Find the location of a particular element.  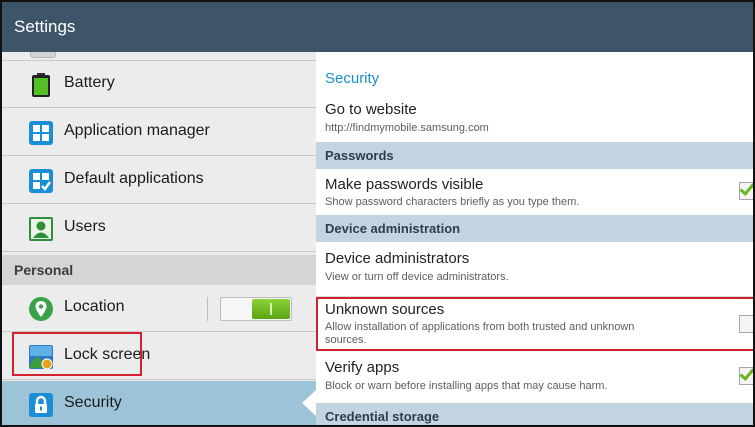

sidebar-item-location: Location is located at coordinates (159, 308).